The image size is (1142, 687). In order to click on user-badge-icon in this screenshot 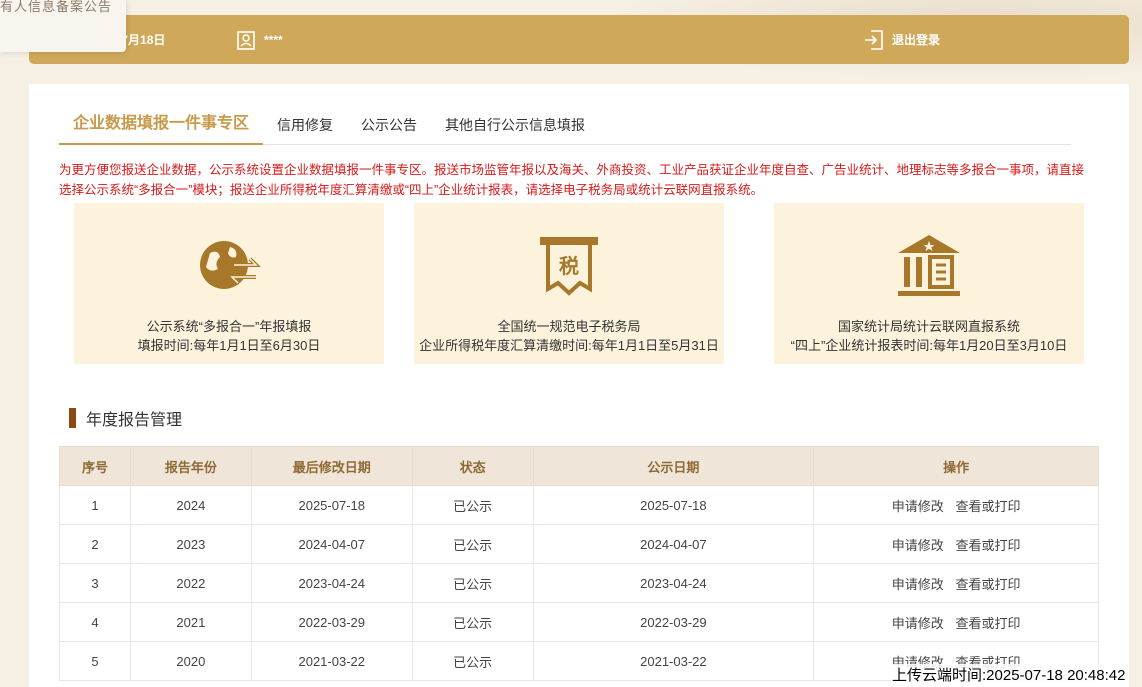, I will do `click(246, 40)`.